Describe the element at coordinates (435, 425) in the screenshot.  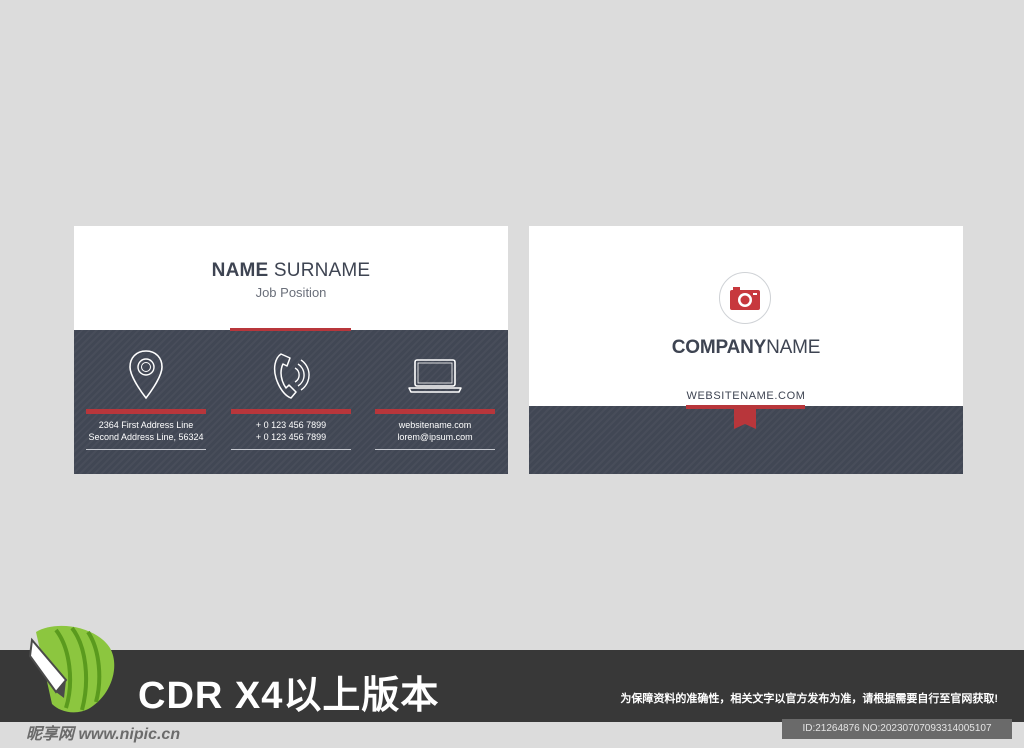
I see `website-line: websitename.com` at that location.